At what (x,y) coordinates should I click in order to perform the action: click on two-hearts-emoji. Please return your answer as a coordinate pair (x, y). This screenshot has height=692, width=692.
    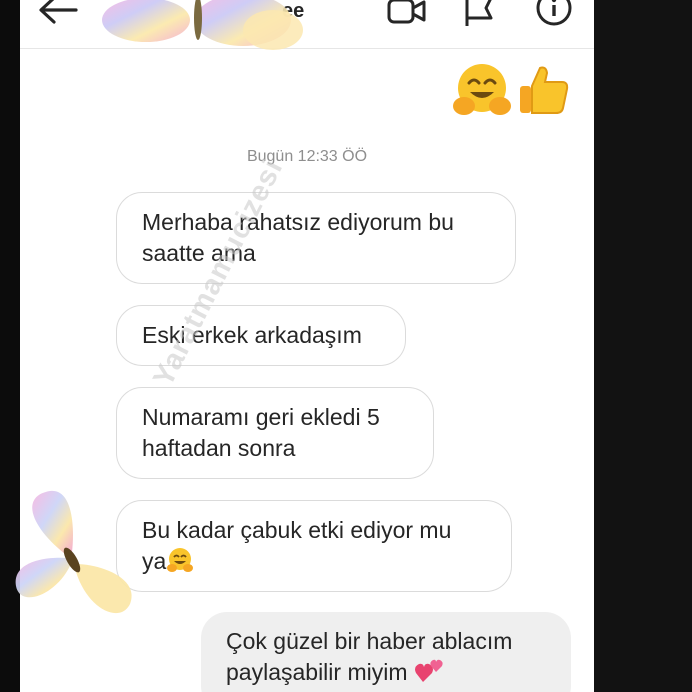
    Looking at the image, I should click on (428, 671).